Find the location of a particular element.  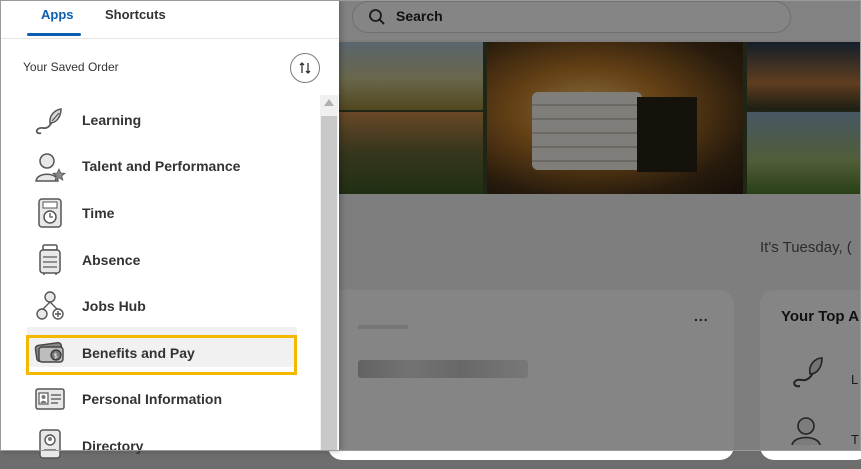

active-tab-indicator is located at coordinates (54, 34).